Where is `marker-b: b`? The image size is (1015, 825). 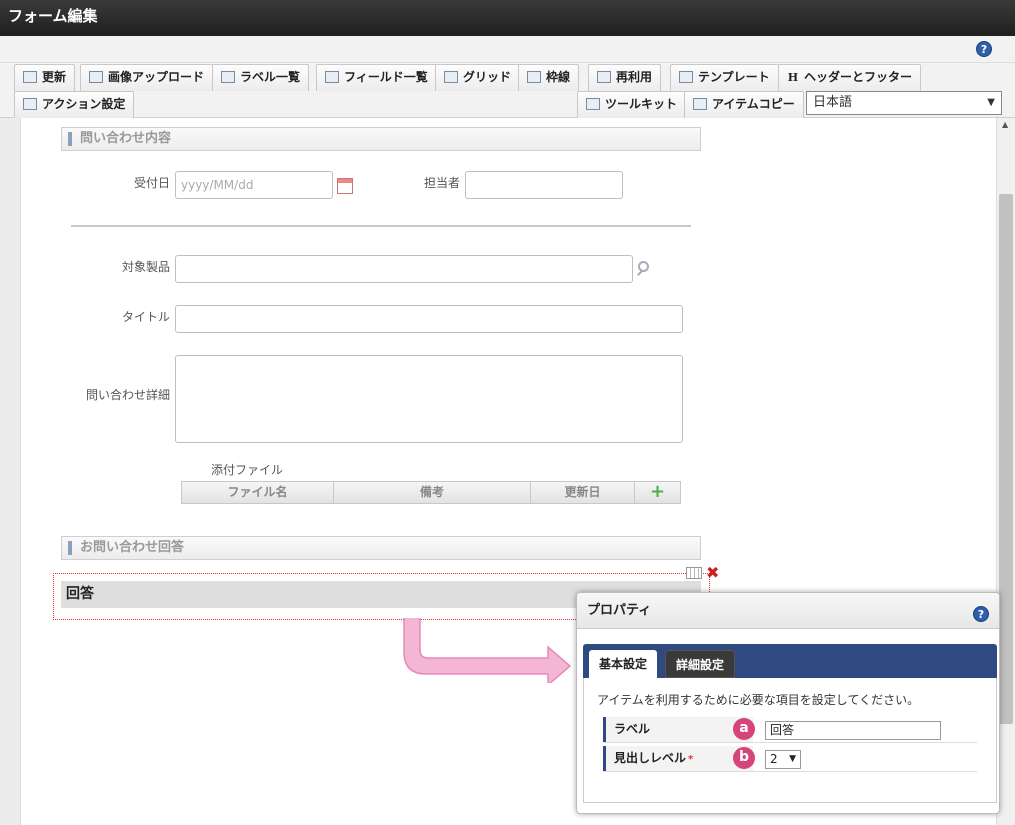
marker-b: b is located at coordinates (744, 758).